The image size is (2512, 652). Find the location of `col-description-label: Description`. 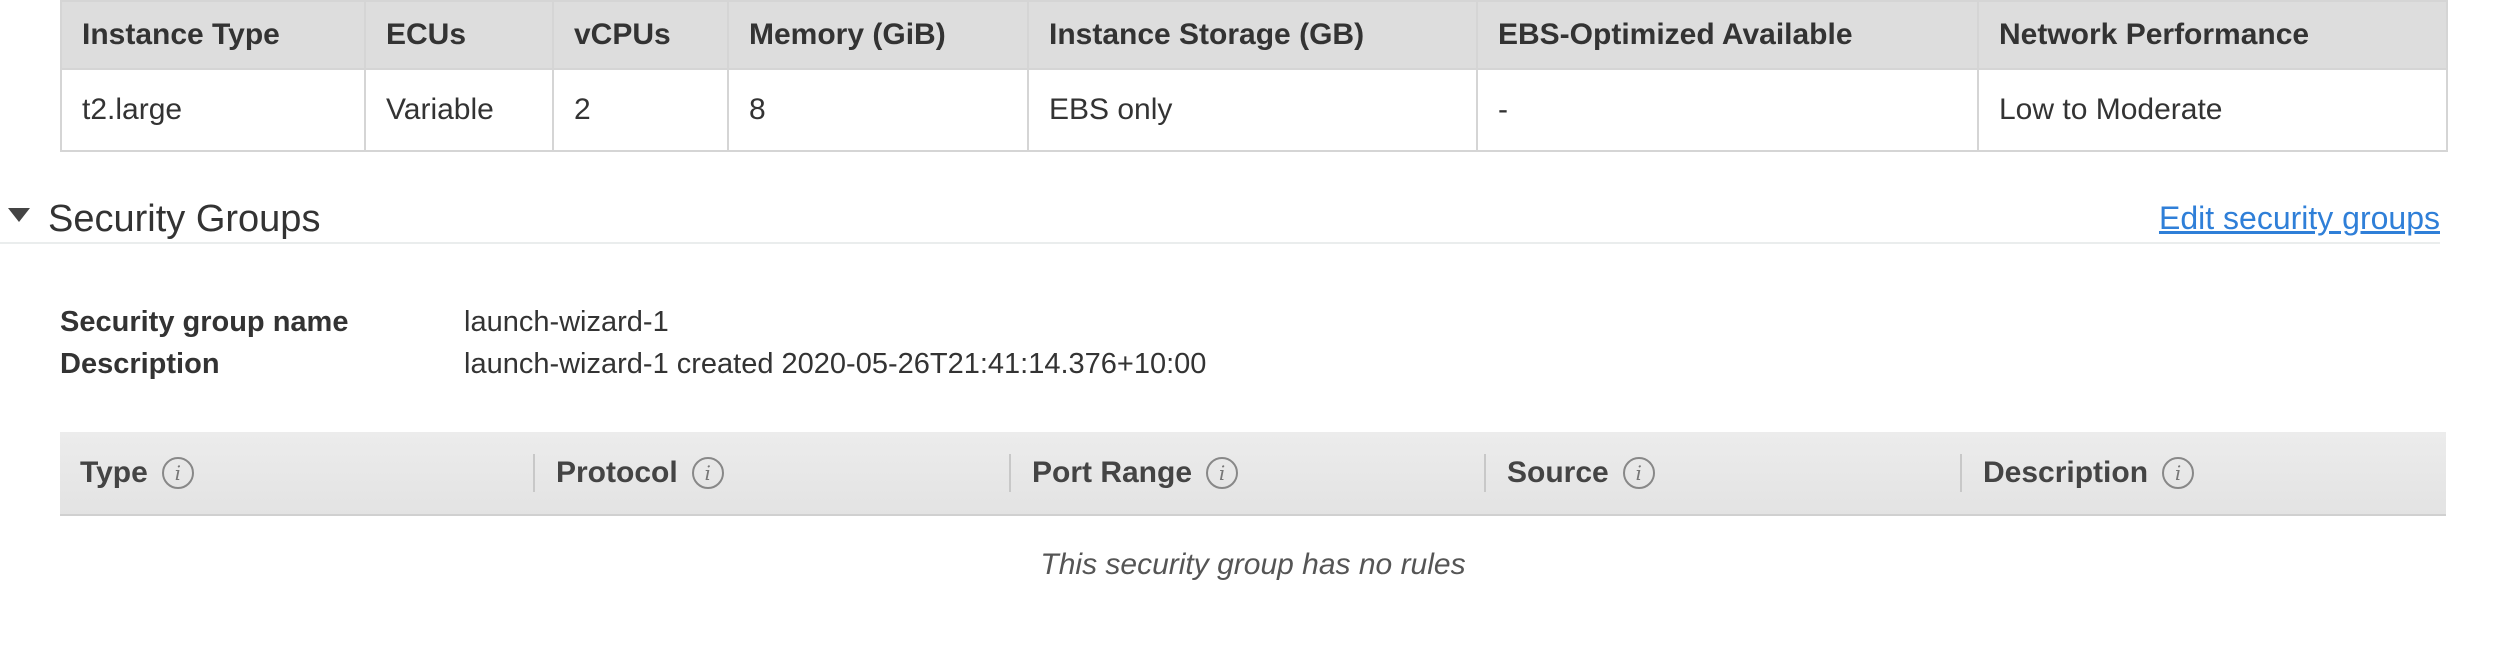

col-description-label: Description is located at coordinates (2066, 472).